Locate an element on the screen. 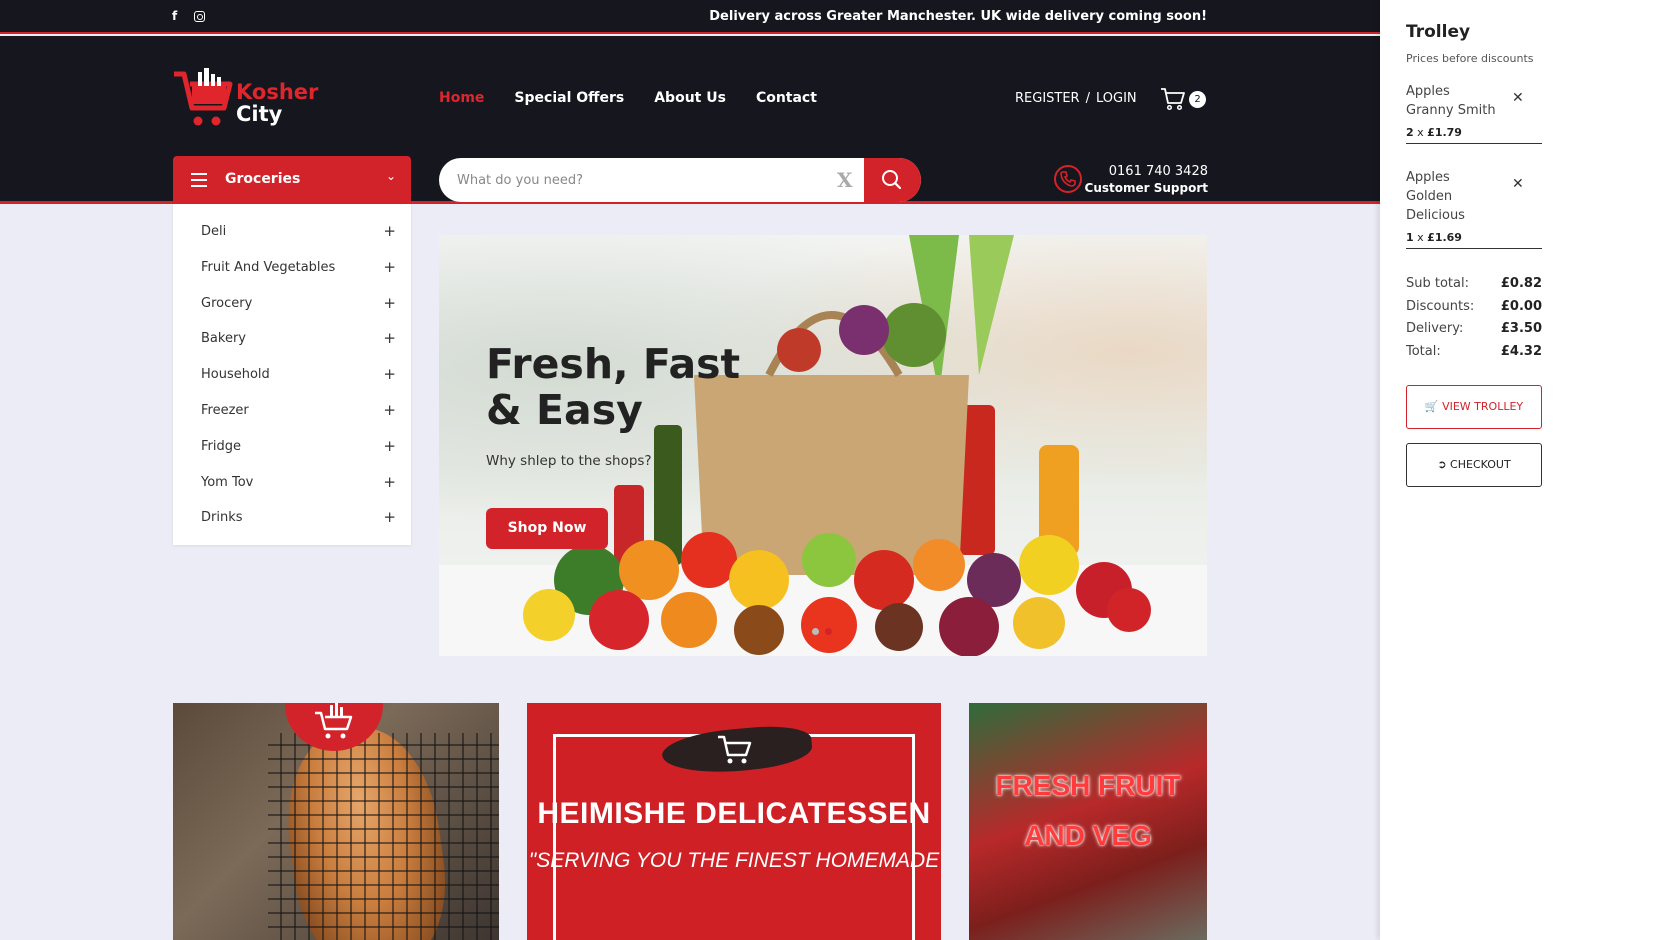  discounts-row: Discounts: £0.00 is located at coordinates (1474, 306).